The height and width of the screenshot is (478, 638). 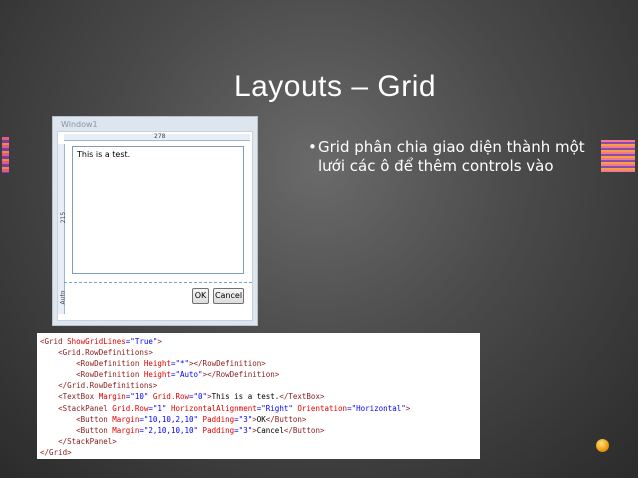 I want to click on code-token: ="0", so click(x=198, y=397).